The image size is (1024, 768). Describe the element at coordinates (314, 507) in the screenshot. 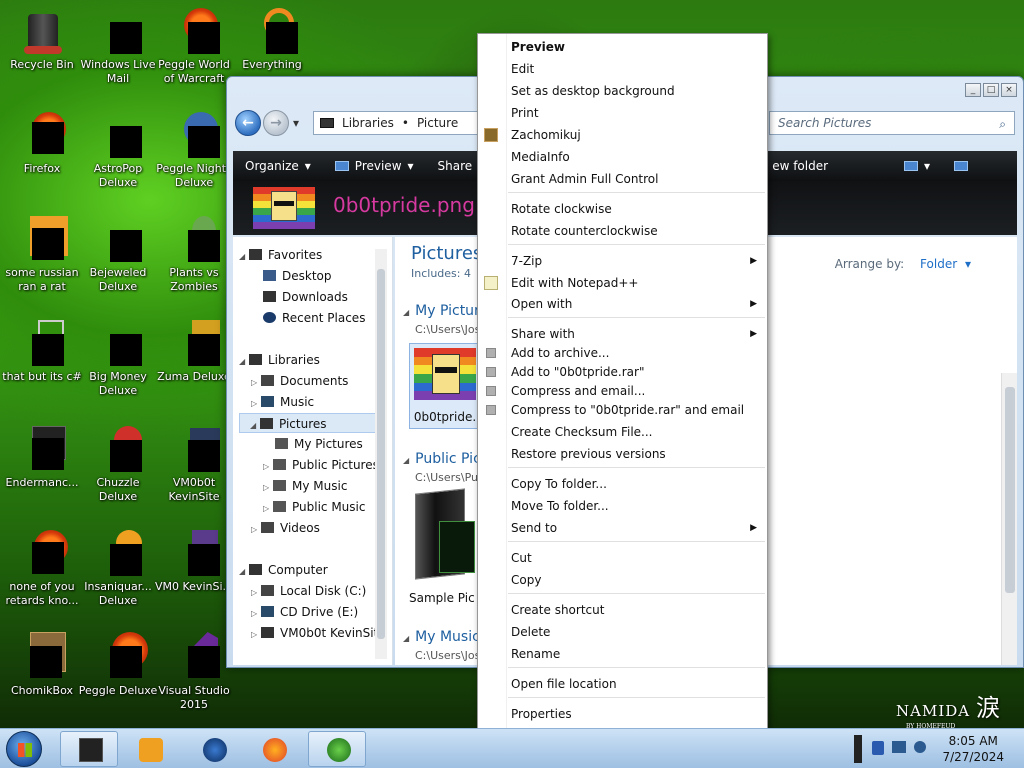

I see `nav-public-music: ▷ Public Music` at that location.